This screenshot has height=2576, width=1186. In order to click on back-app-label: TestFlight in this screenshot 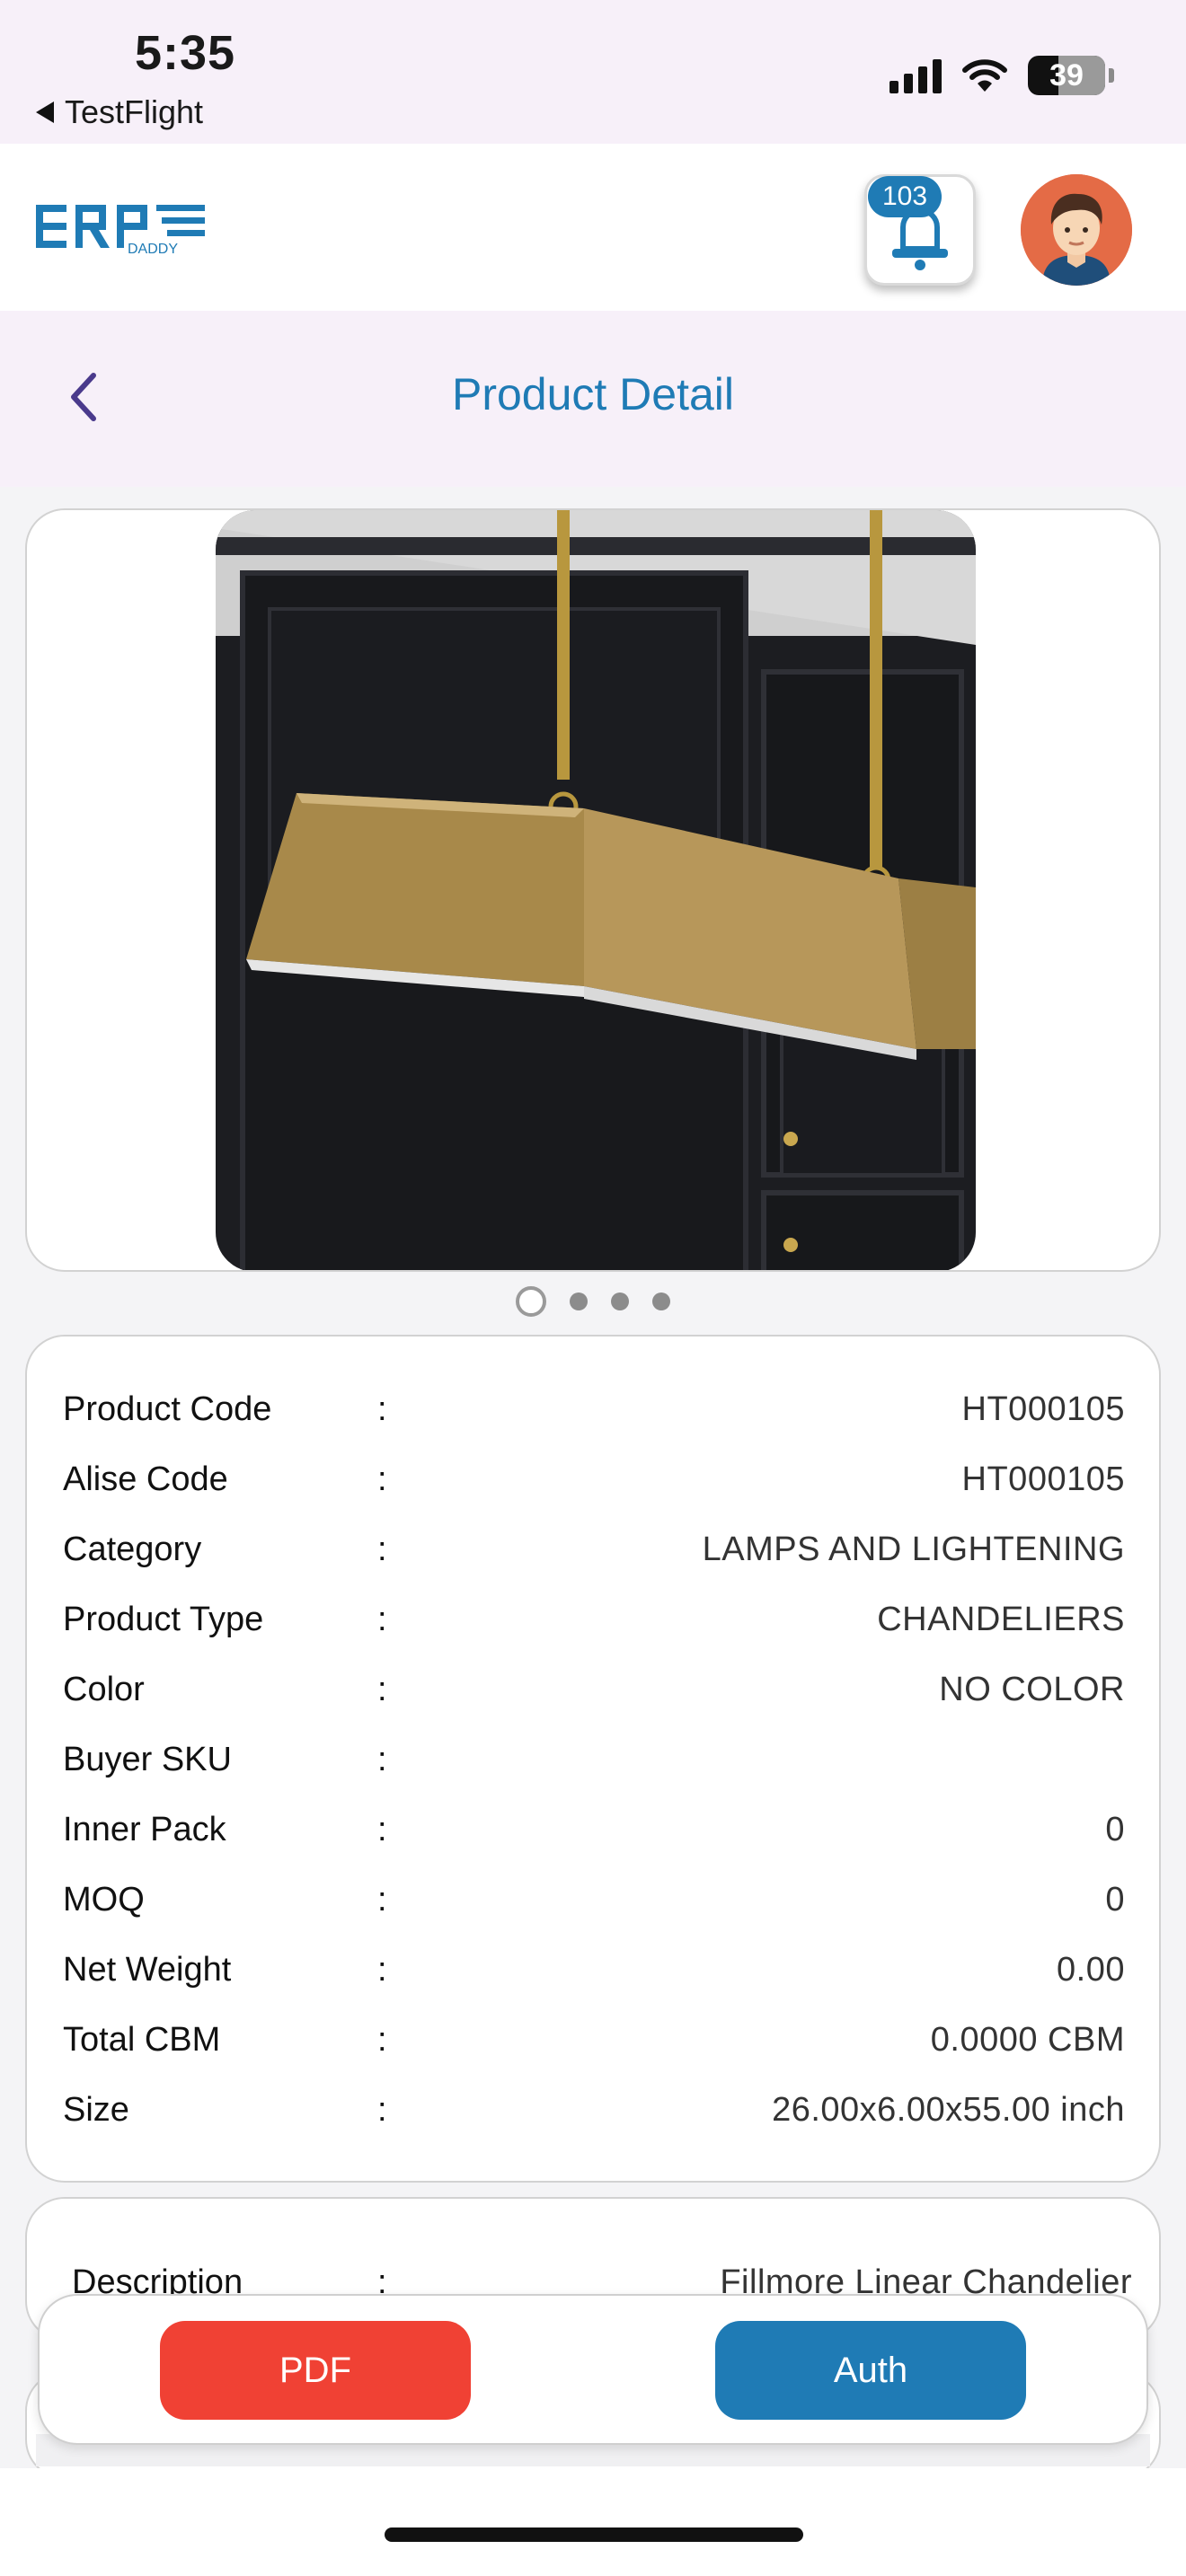, I will do `click(134, 111)`.